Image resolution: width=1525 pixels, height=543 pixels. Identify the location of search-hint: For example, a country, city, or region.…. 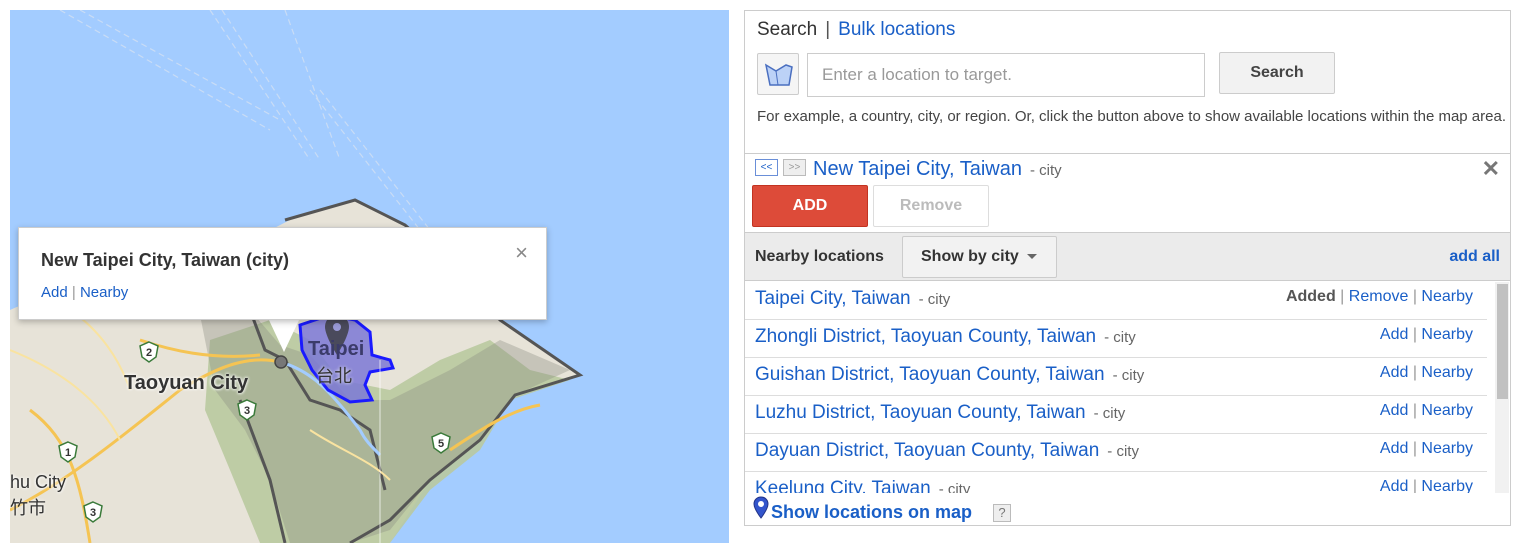
(1131, 116).